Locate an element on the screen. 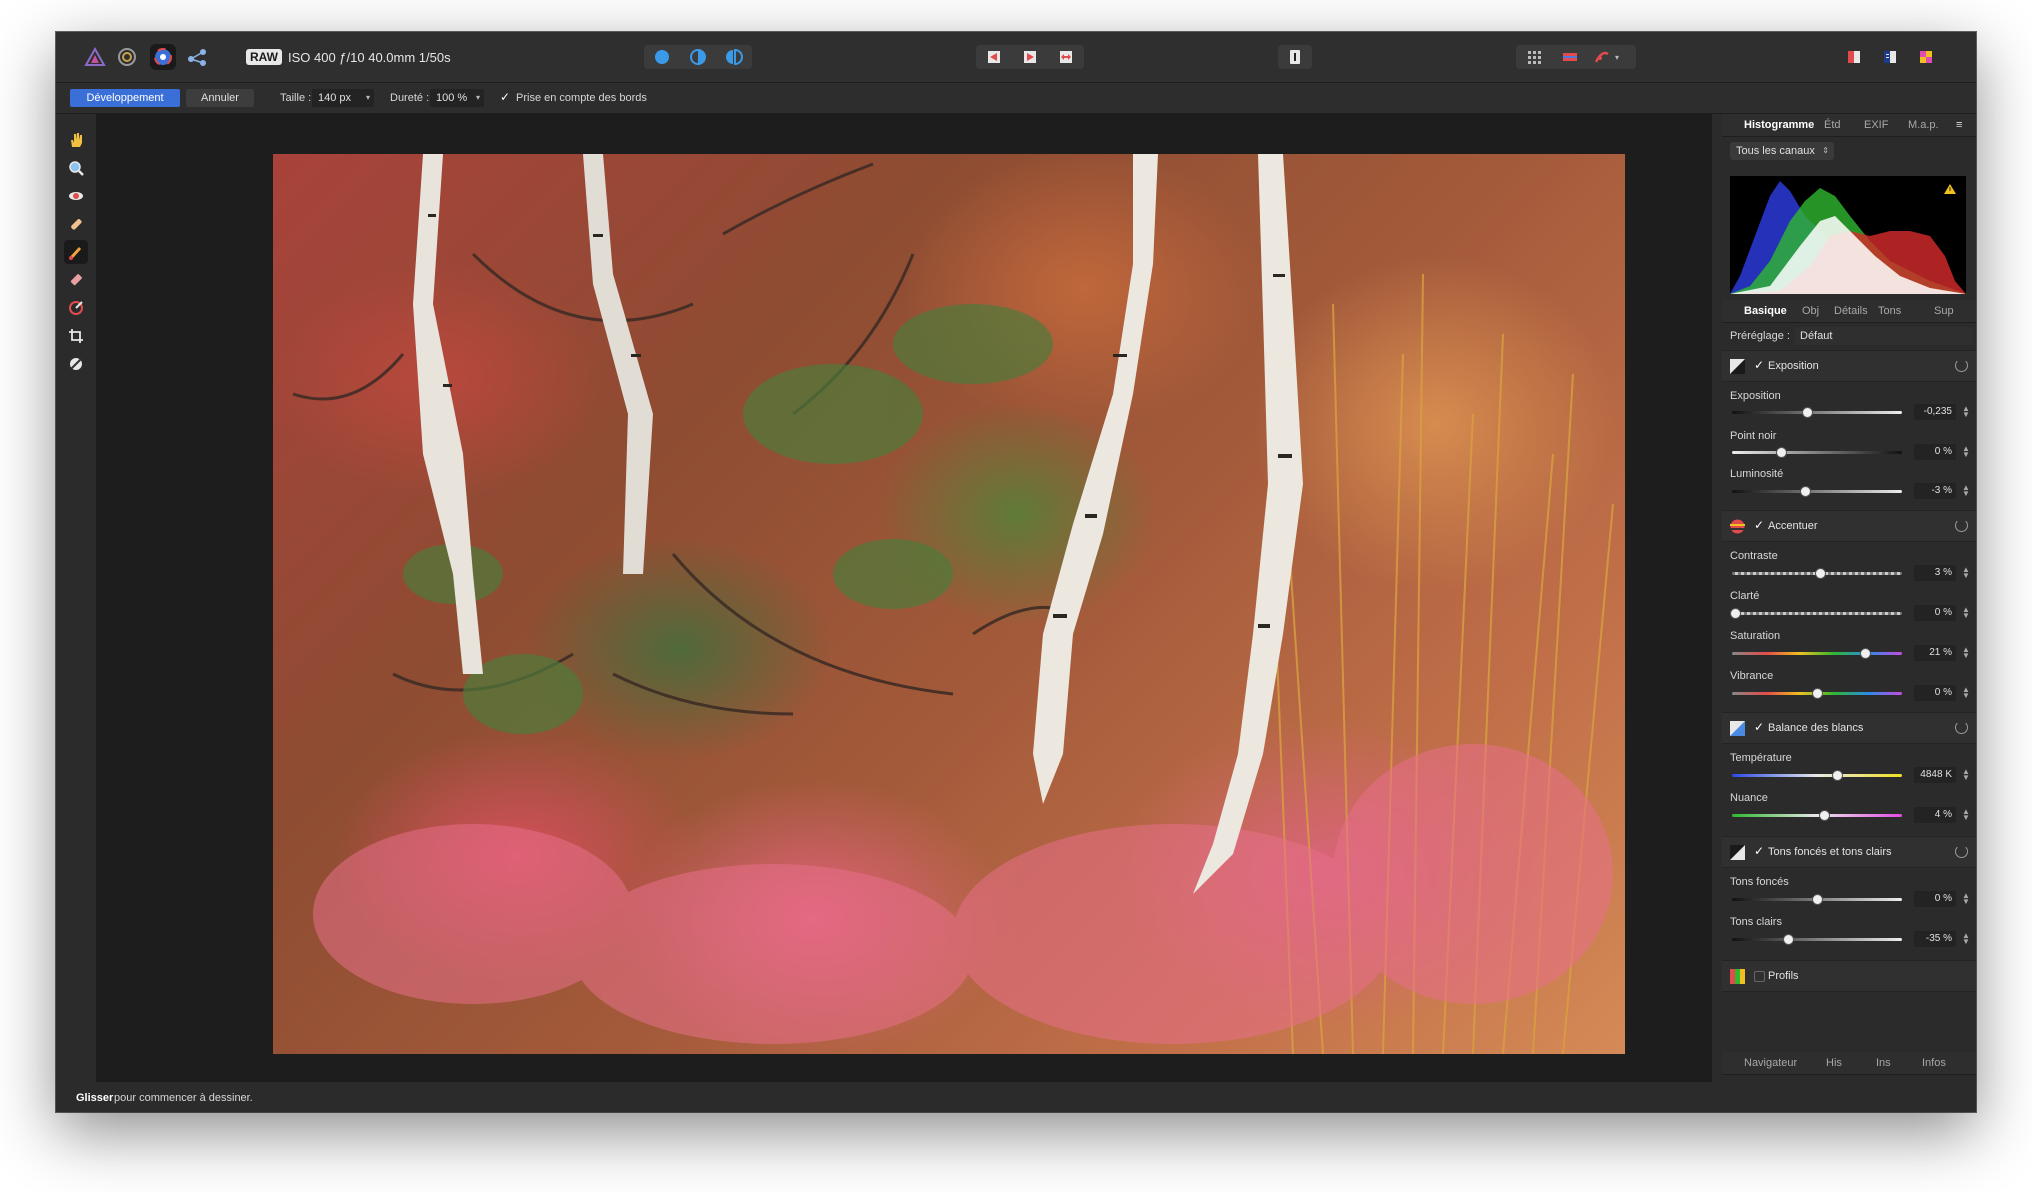 Image resolution: width=2032 pixels, height=1192 pixels. before-after-icon is located at coordinates (1854, 57).